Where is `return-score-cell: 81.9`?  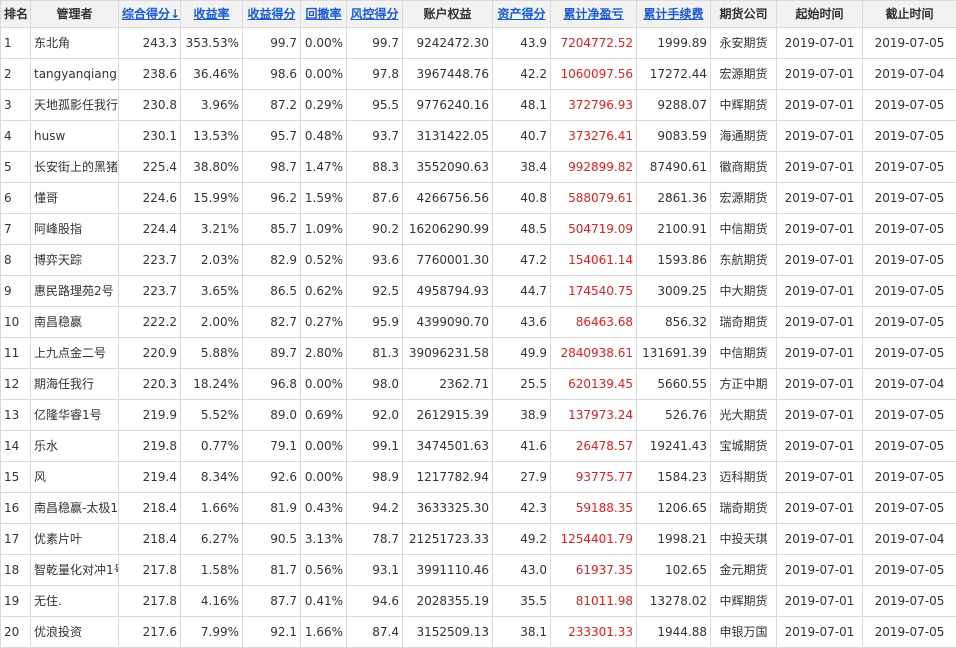
return-score-cell: 81.9 is located at coordinates (272, 508).